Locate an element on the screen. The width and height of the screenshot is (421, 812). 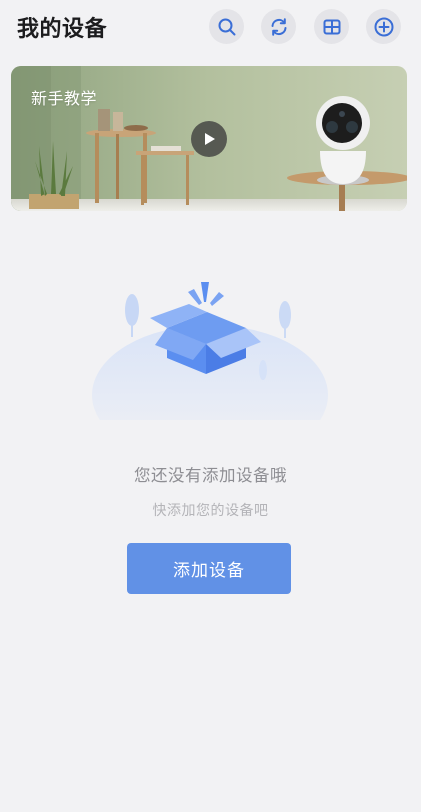
add-circle-icon is located at coordinates (383, 26).